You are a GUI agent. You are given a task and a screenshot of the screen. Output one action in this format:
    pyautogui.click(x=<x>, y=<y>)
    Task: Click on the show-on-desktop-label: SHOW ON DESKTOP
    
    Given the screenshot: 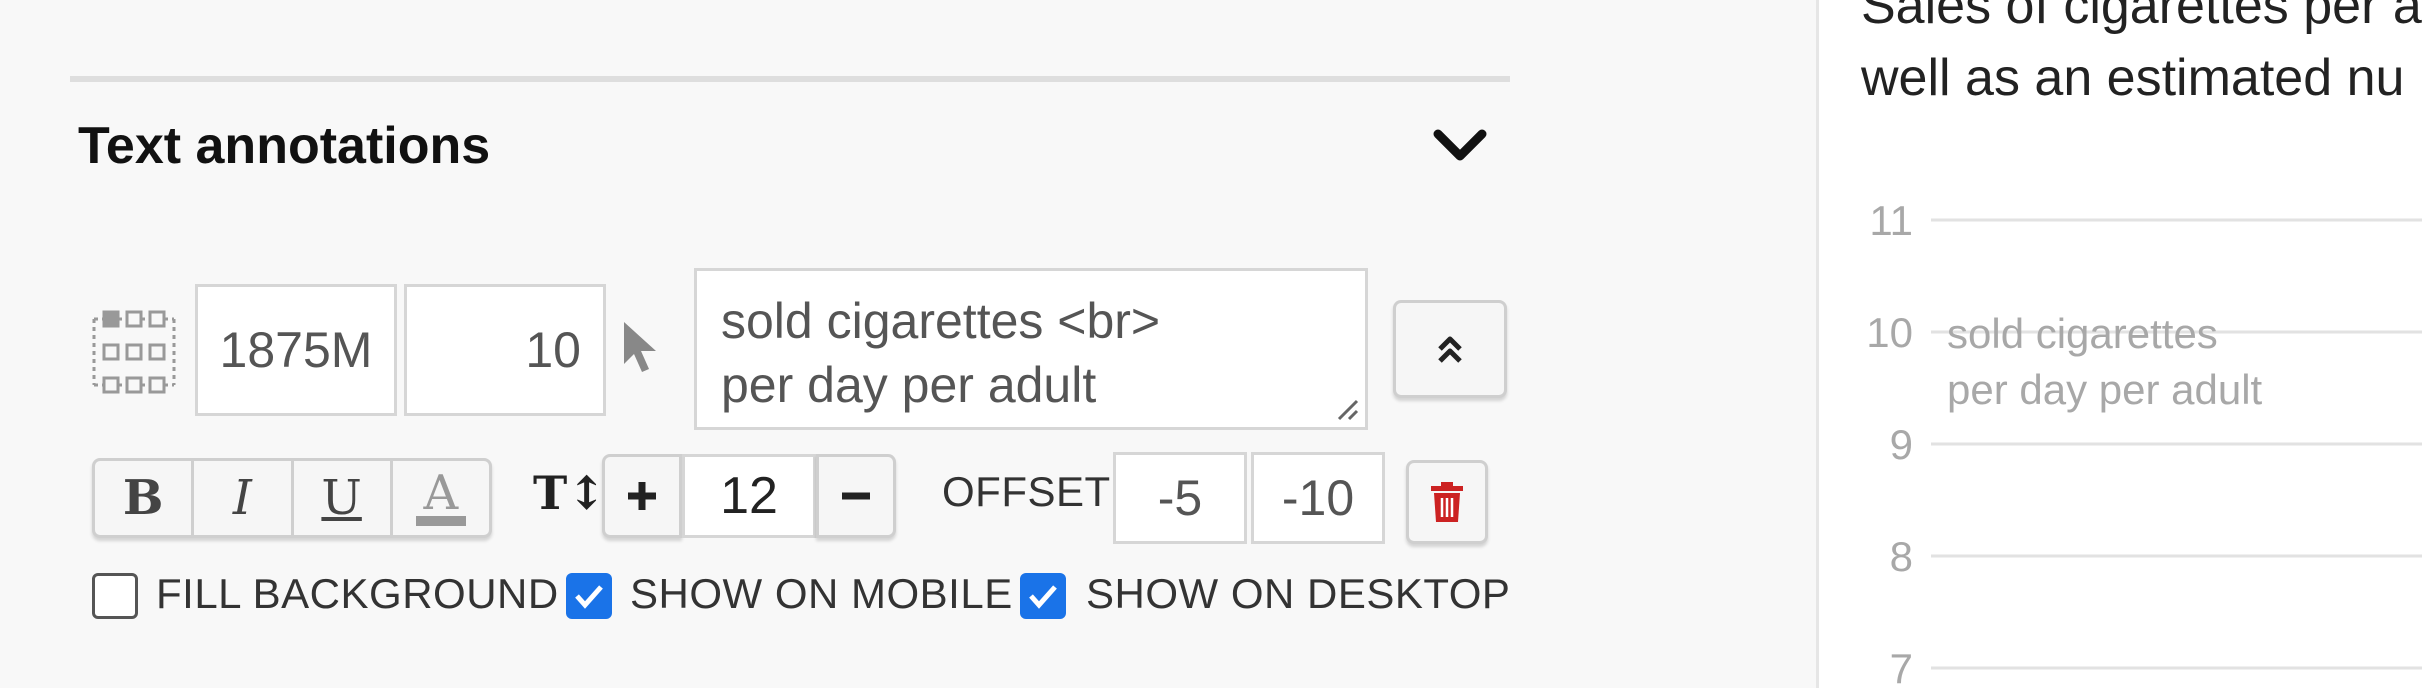 What is the action you would take?
    pyautogui.click(x=1298, y=593)
    